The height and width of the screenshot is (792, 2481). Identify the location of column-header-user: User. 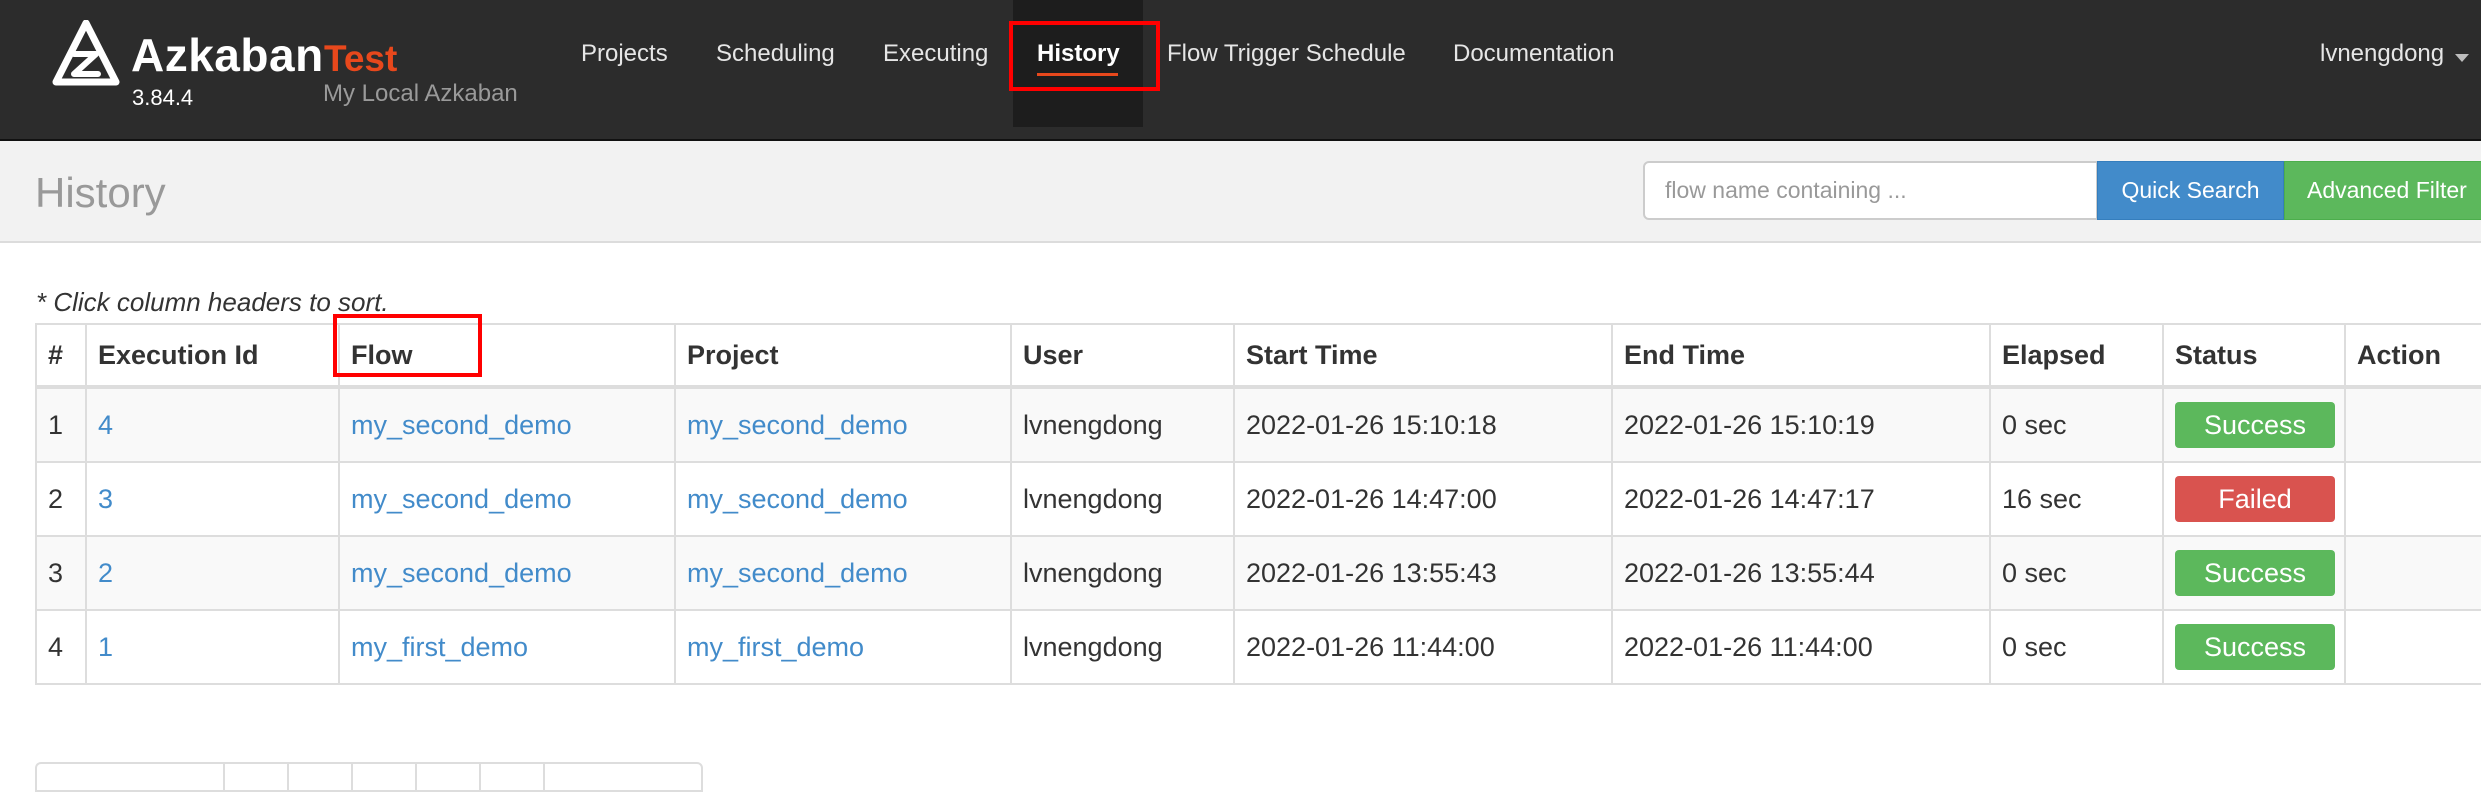
(1122, 356).